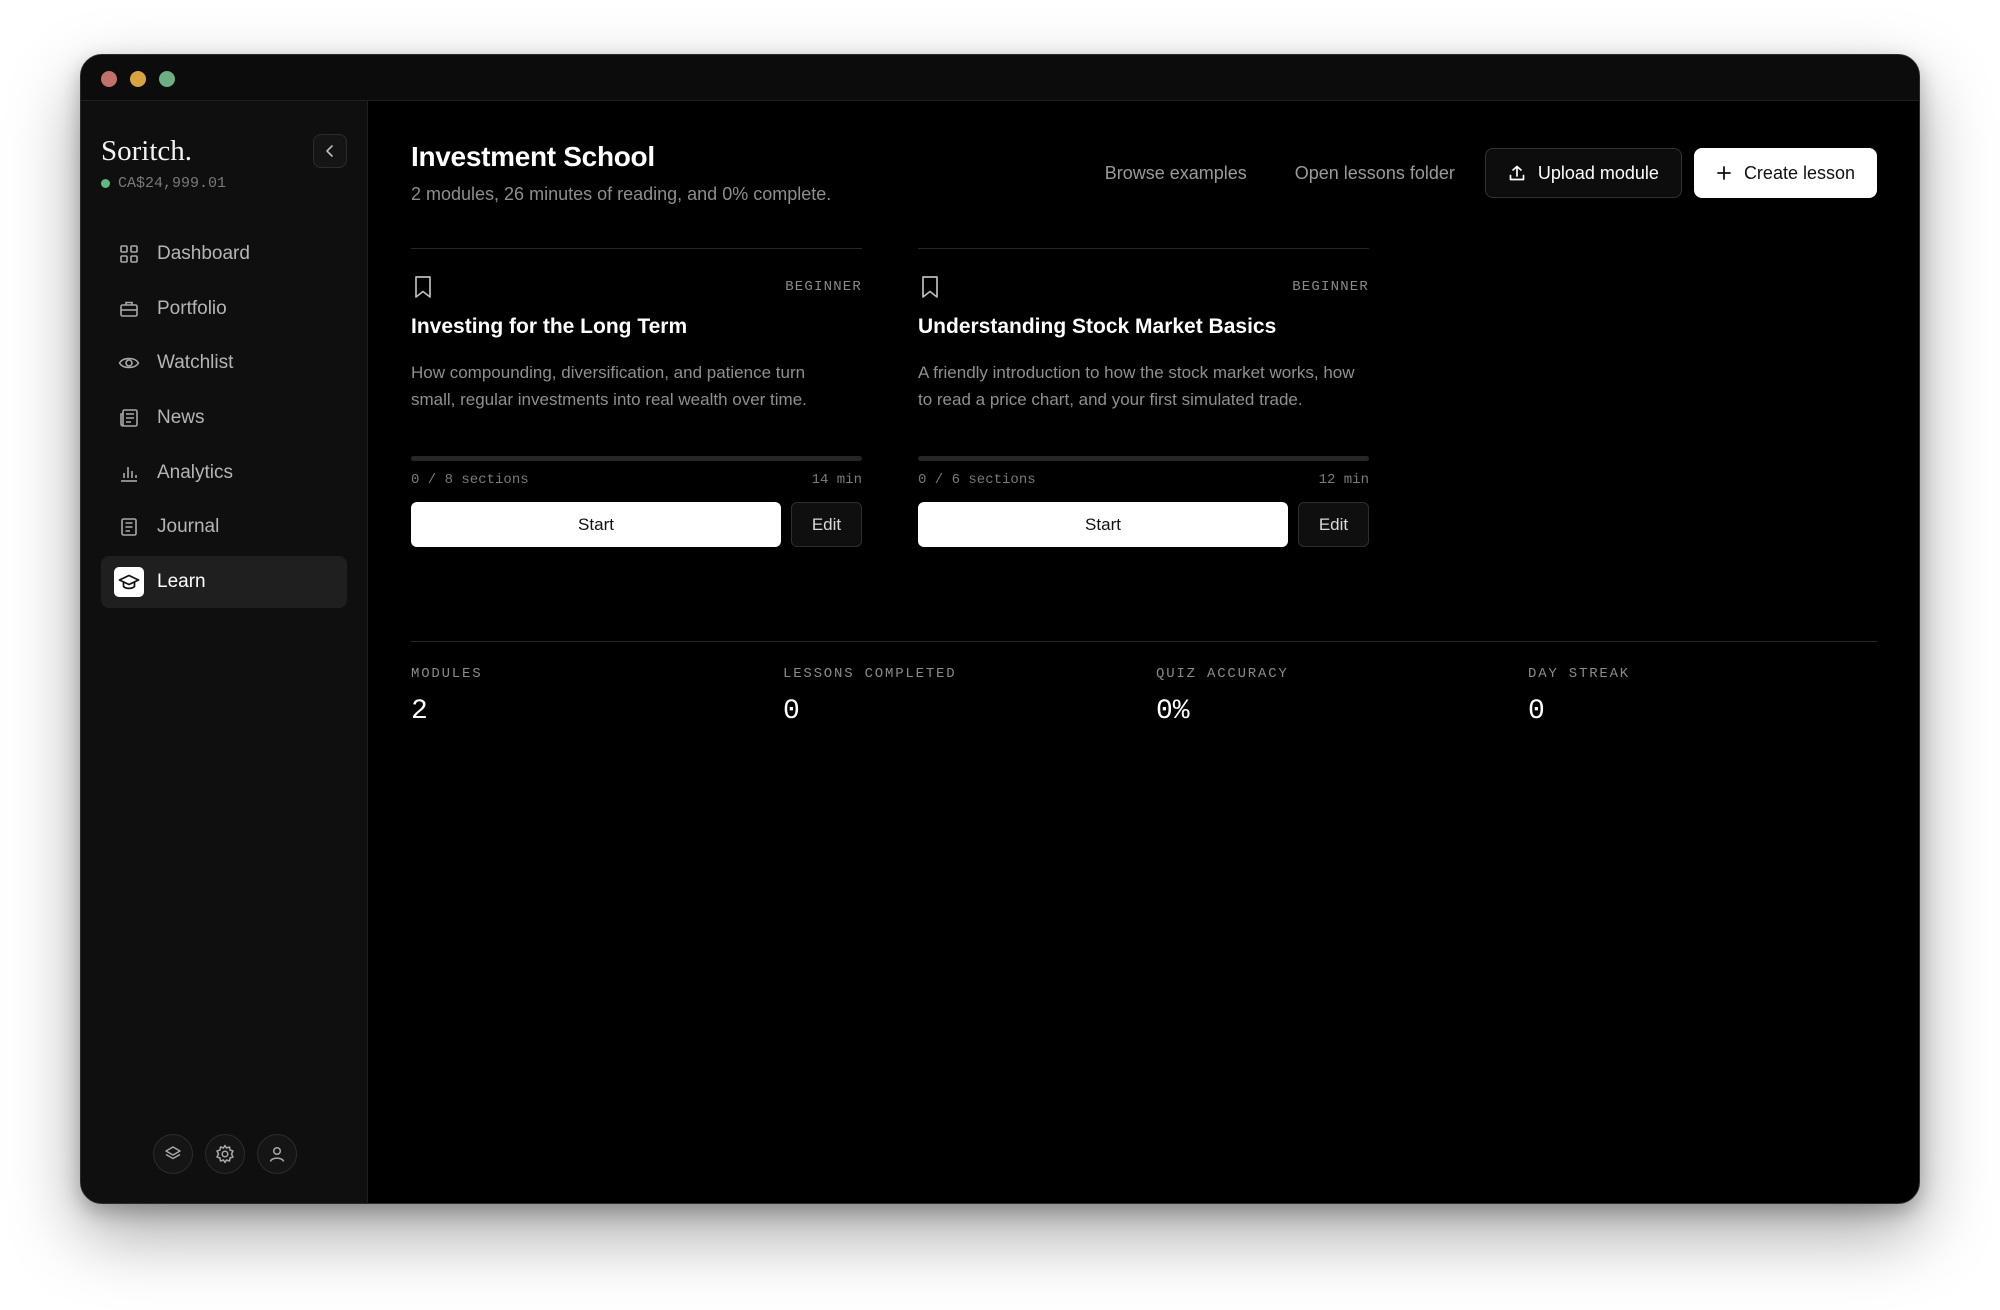 This screenshot has width=2000, height=1310. What do you see at coordinates (446, 696) in the screenshot?
I see `stat-modules: MODULES 2` at bounding box center [446, 696].